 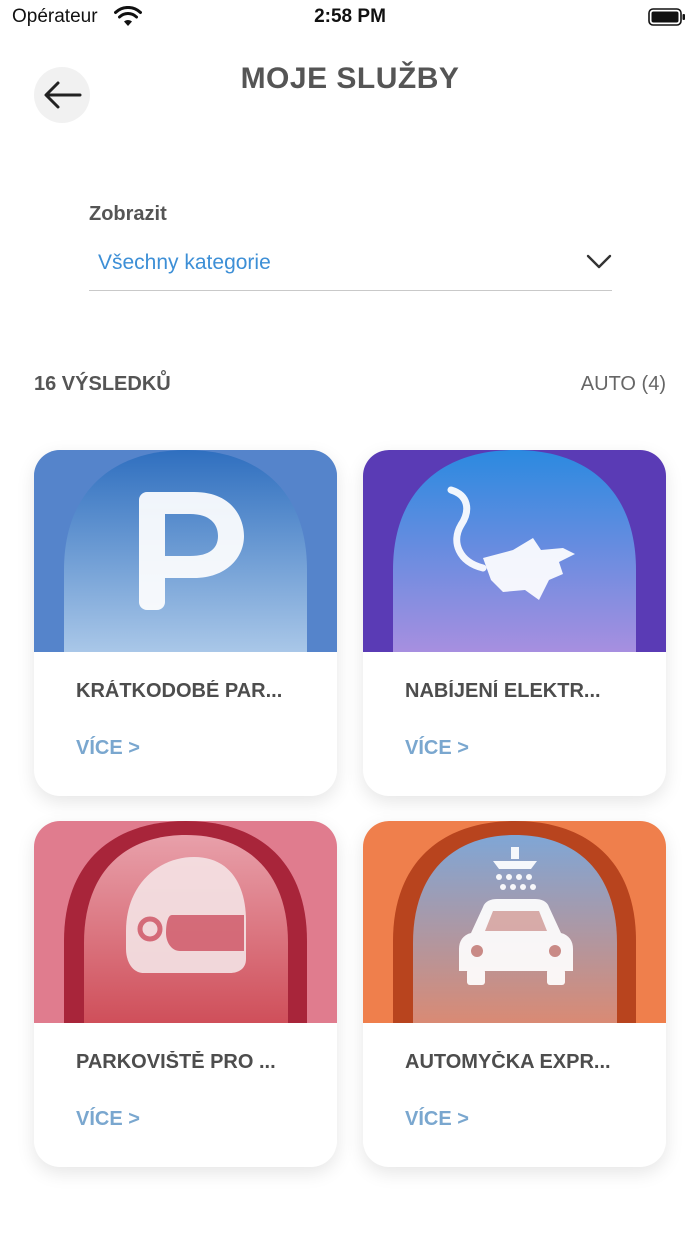 I want to click on status-bar: Opérateur 2:58 PM, so click(x=350, y=18).